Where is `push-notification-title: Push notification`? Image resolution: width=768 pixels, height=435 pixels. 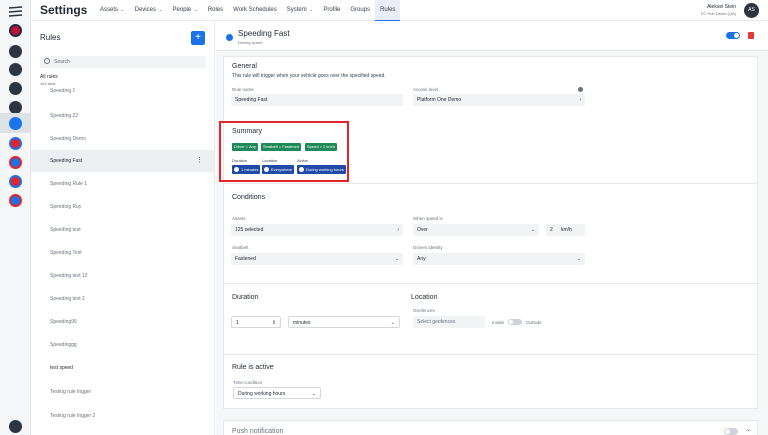 push-notification-title: Push notification is located at coordinates (258, 431).